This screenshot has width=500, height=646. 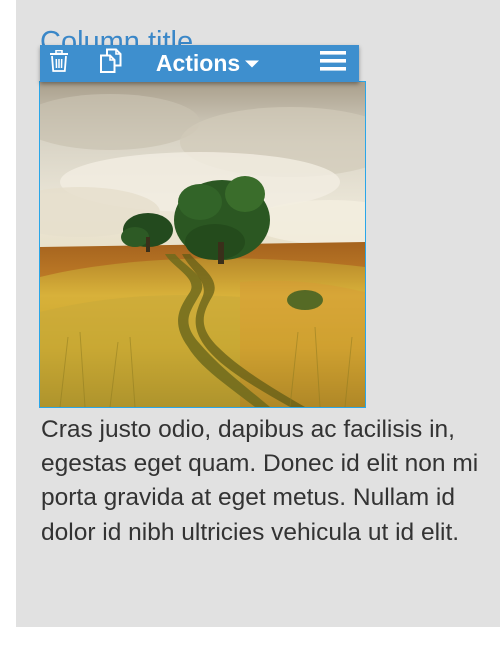 I want to click on menu-button, so click(x=333, y=63).